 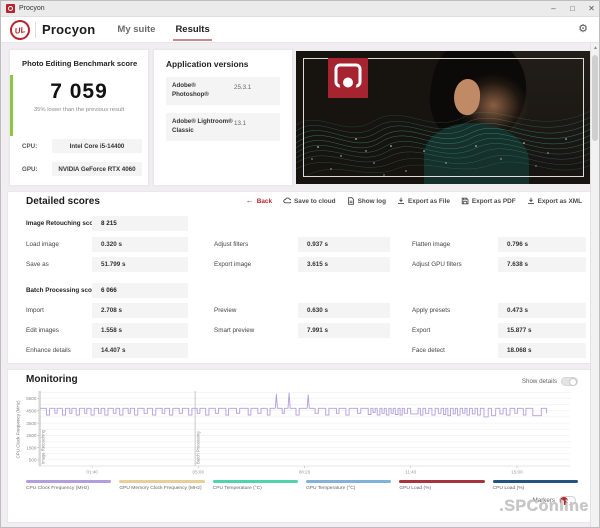 I want to click on action-export-as-file-button: Export as File, so click(x=423, y=201).